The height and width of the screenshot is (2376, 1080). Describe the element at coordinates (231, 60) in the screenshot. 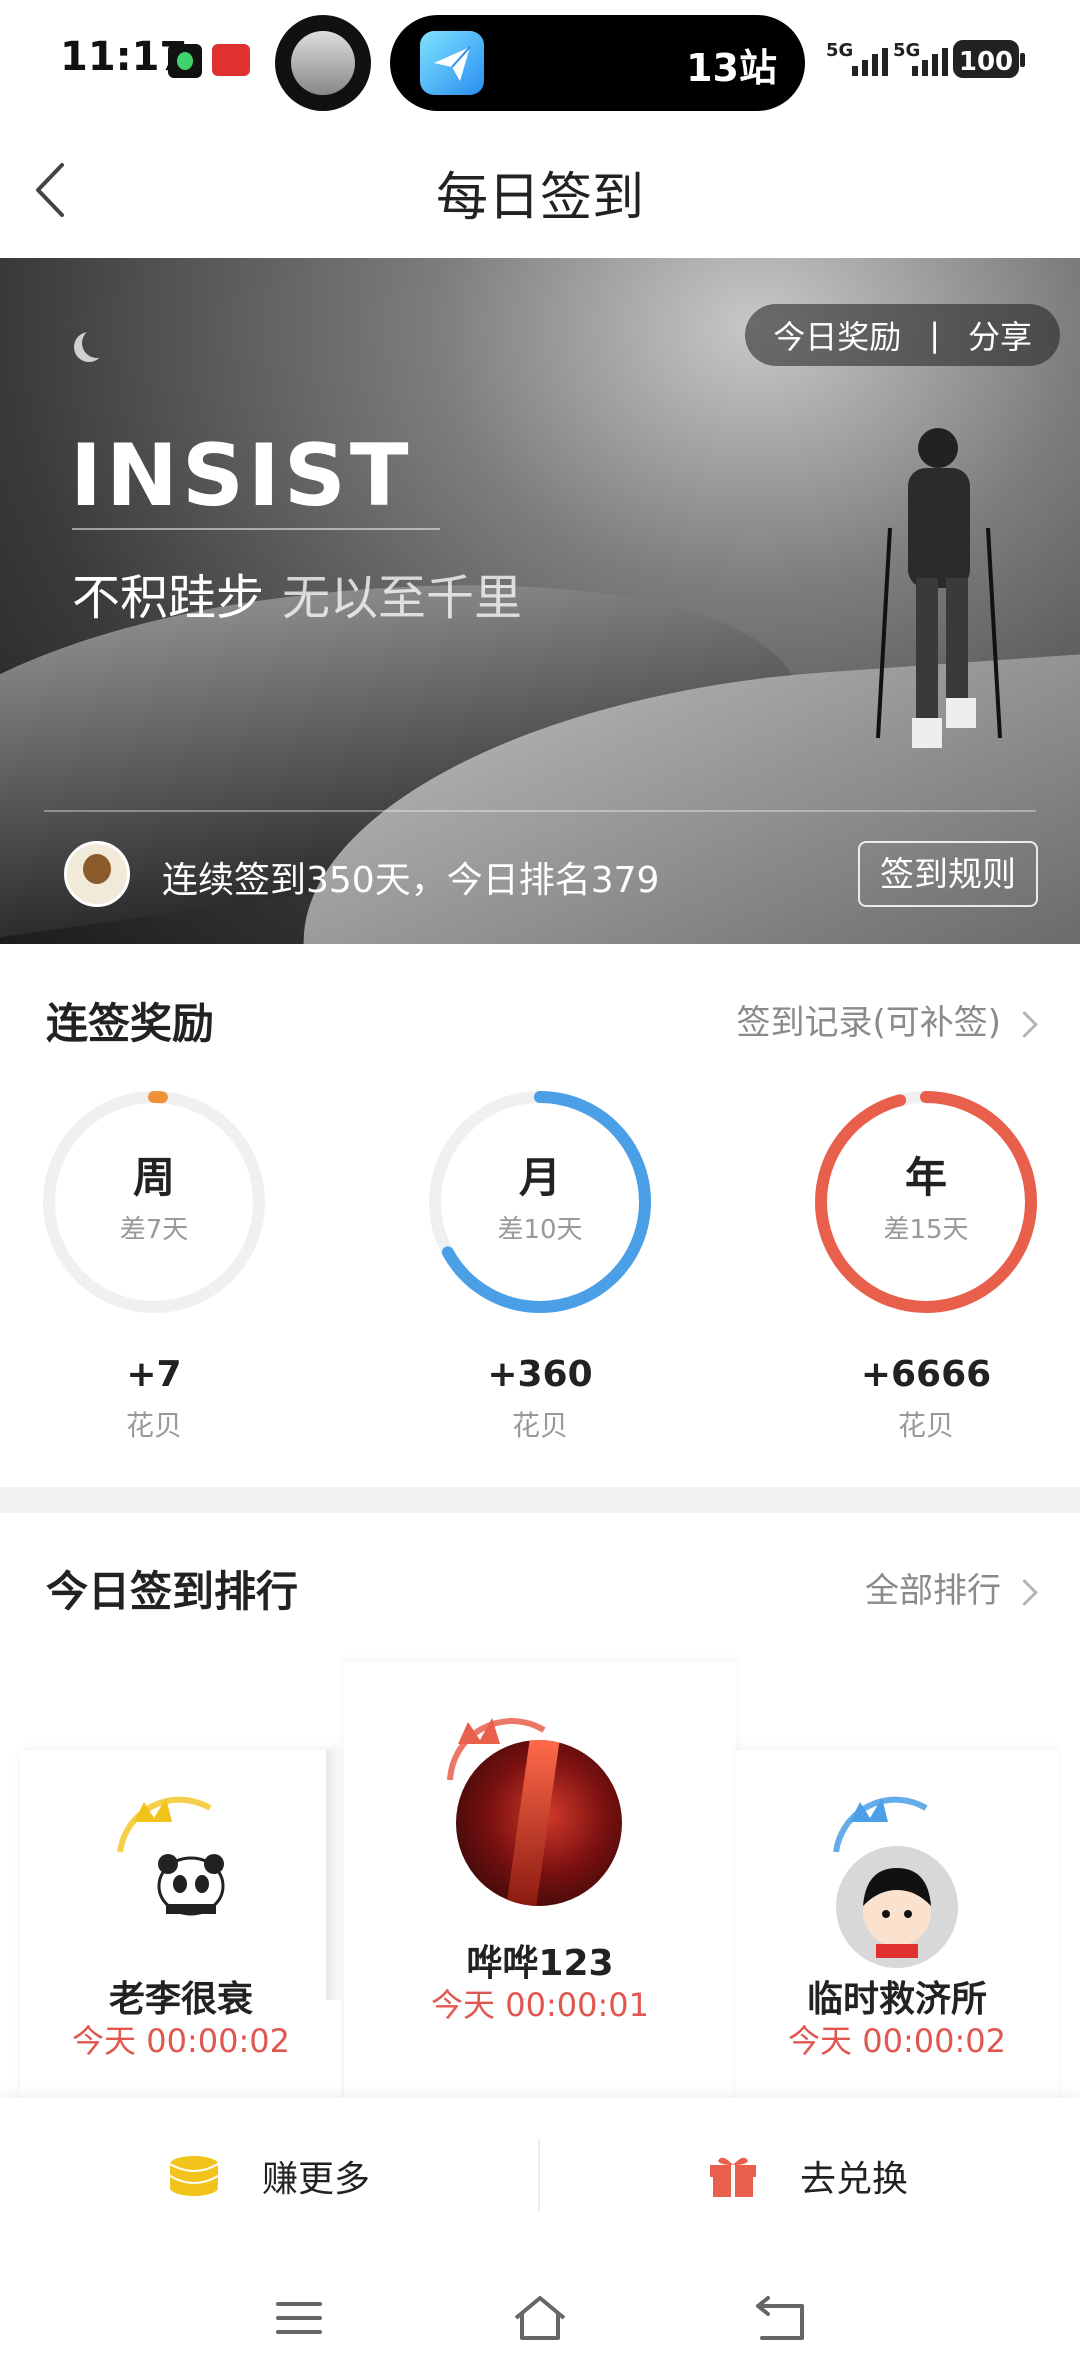

I see `notification-app-icon` at that location.